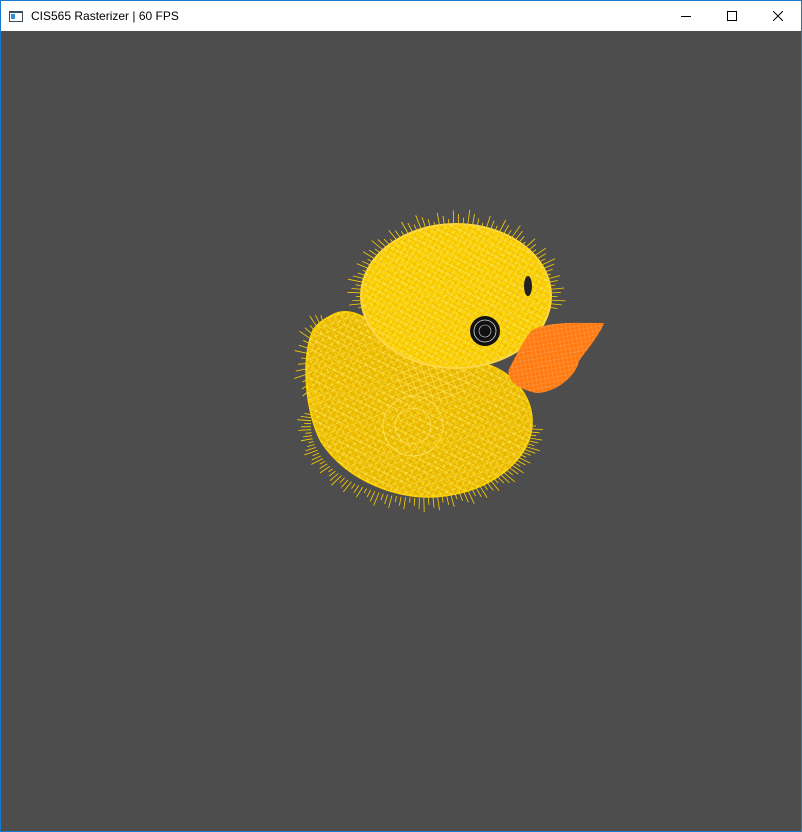 The width and height of the screenshot is (802, 832). I want to click on maximize-icon, so click(732, 16).